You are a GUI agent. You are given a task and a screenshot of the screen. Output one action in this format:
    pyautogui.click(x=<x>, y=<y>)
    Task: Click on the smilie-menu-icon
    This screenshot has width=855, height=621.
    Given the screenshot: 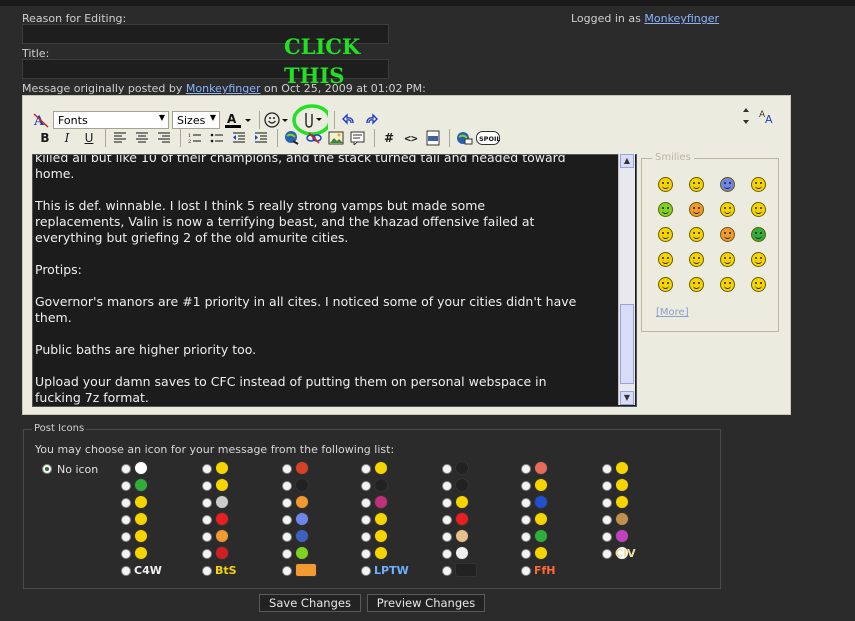 What is the action you would take?
    pyautogui.click(x=277, y=120)
    